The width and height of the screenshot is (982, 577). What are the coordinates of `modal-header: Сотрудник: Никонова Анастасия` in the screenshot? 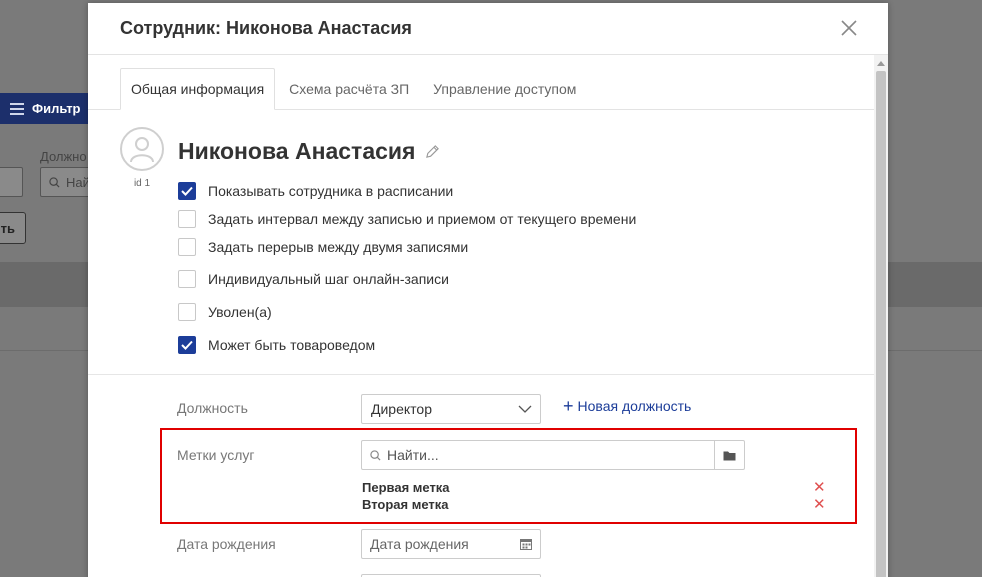 It's located at (488, 29).